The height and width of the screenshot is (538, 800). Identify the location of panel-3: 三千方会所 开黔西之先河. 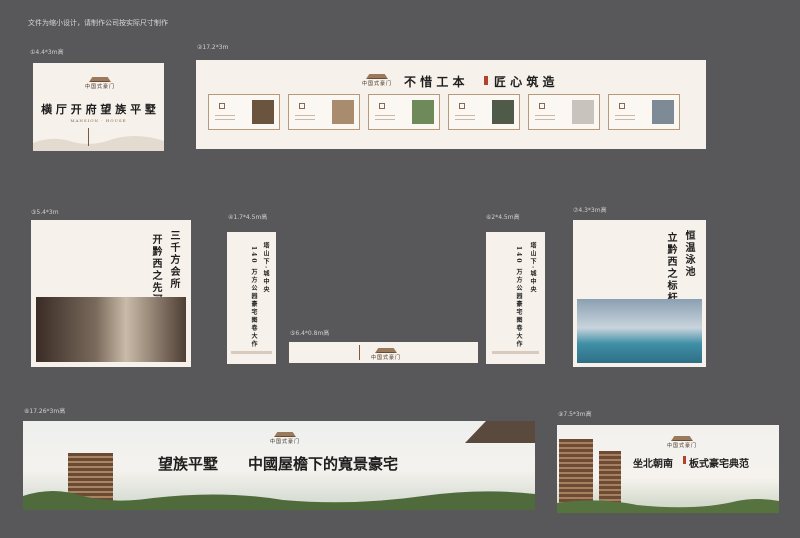
(111, 293).